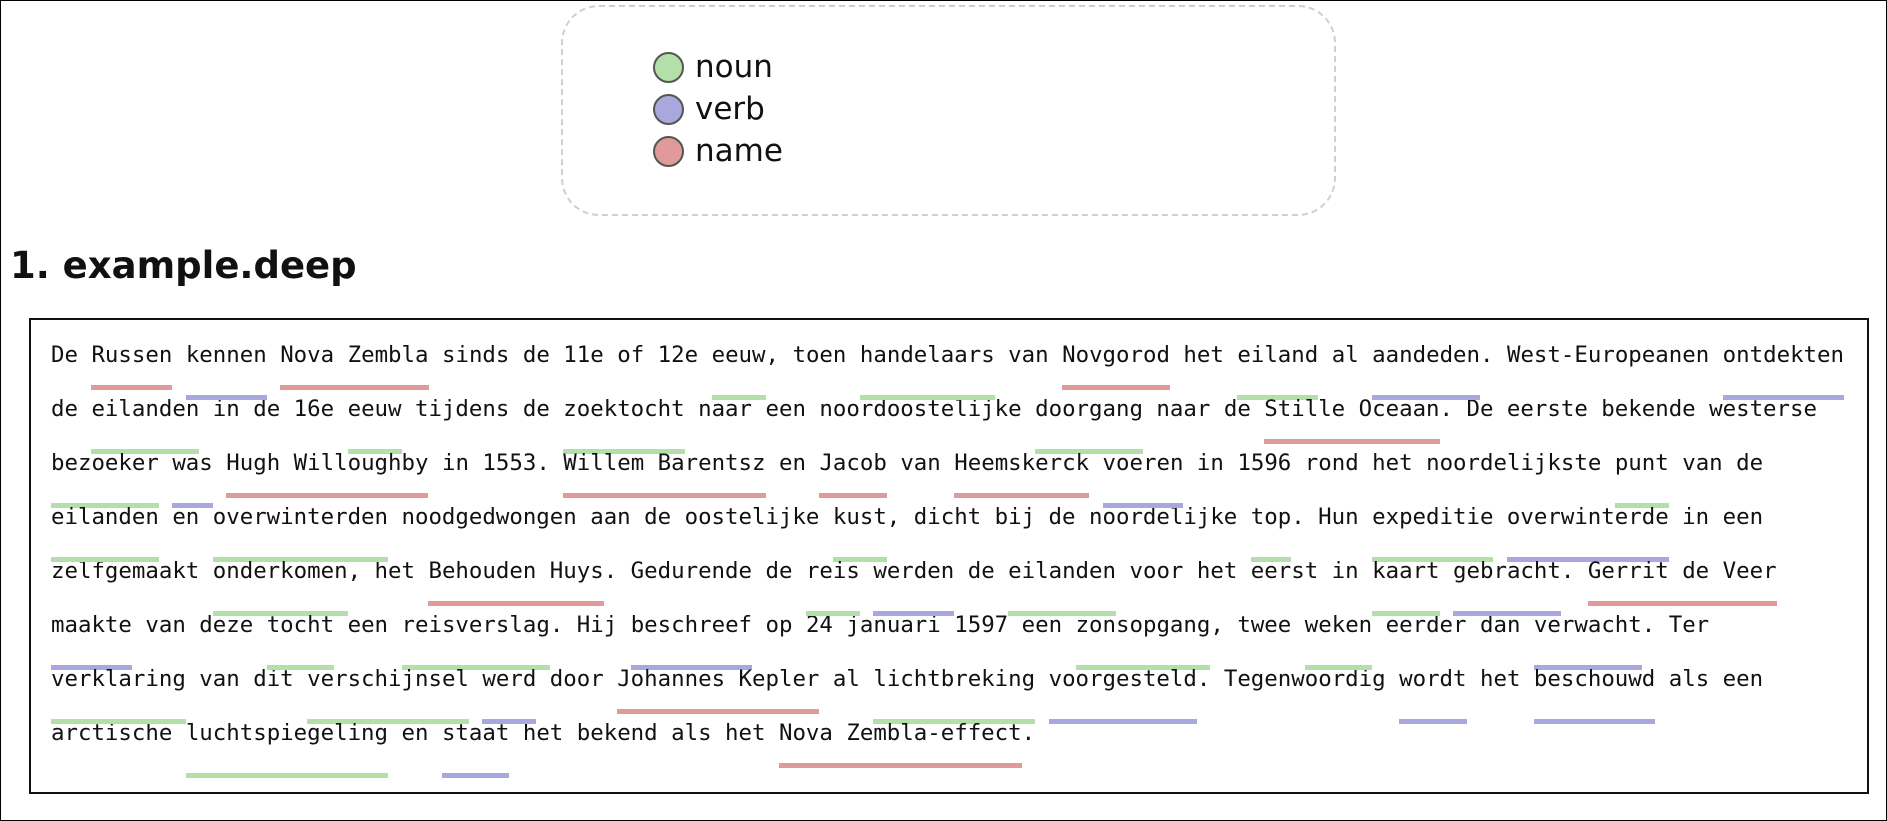 This screenshot has width=1887, height=821. I want to click on noun-token: tocht, so click(300, 634).